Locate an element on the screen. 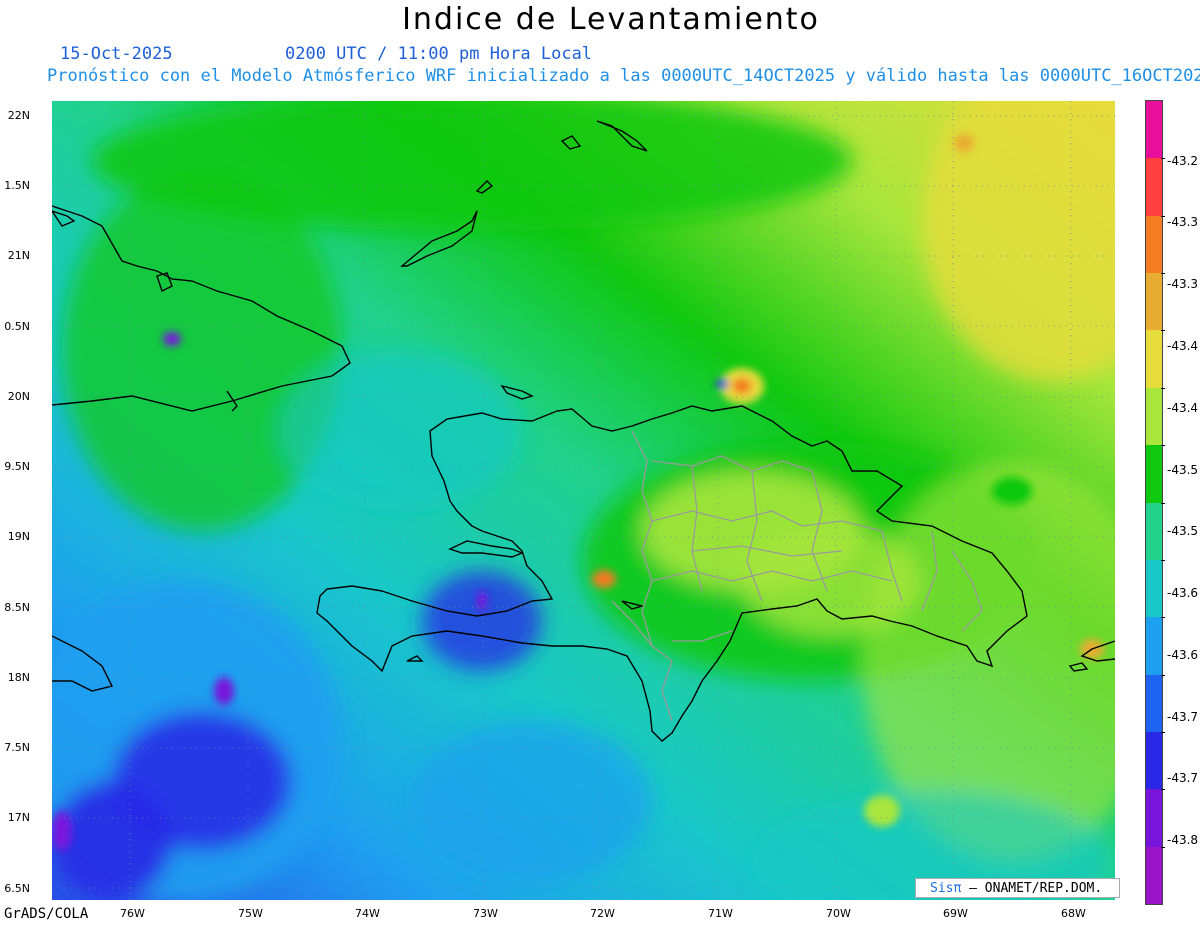 The image size is (1200, 927). lat-label: 17N is located at coordinates (18, 817).